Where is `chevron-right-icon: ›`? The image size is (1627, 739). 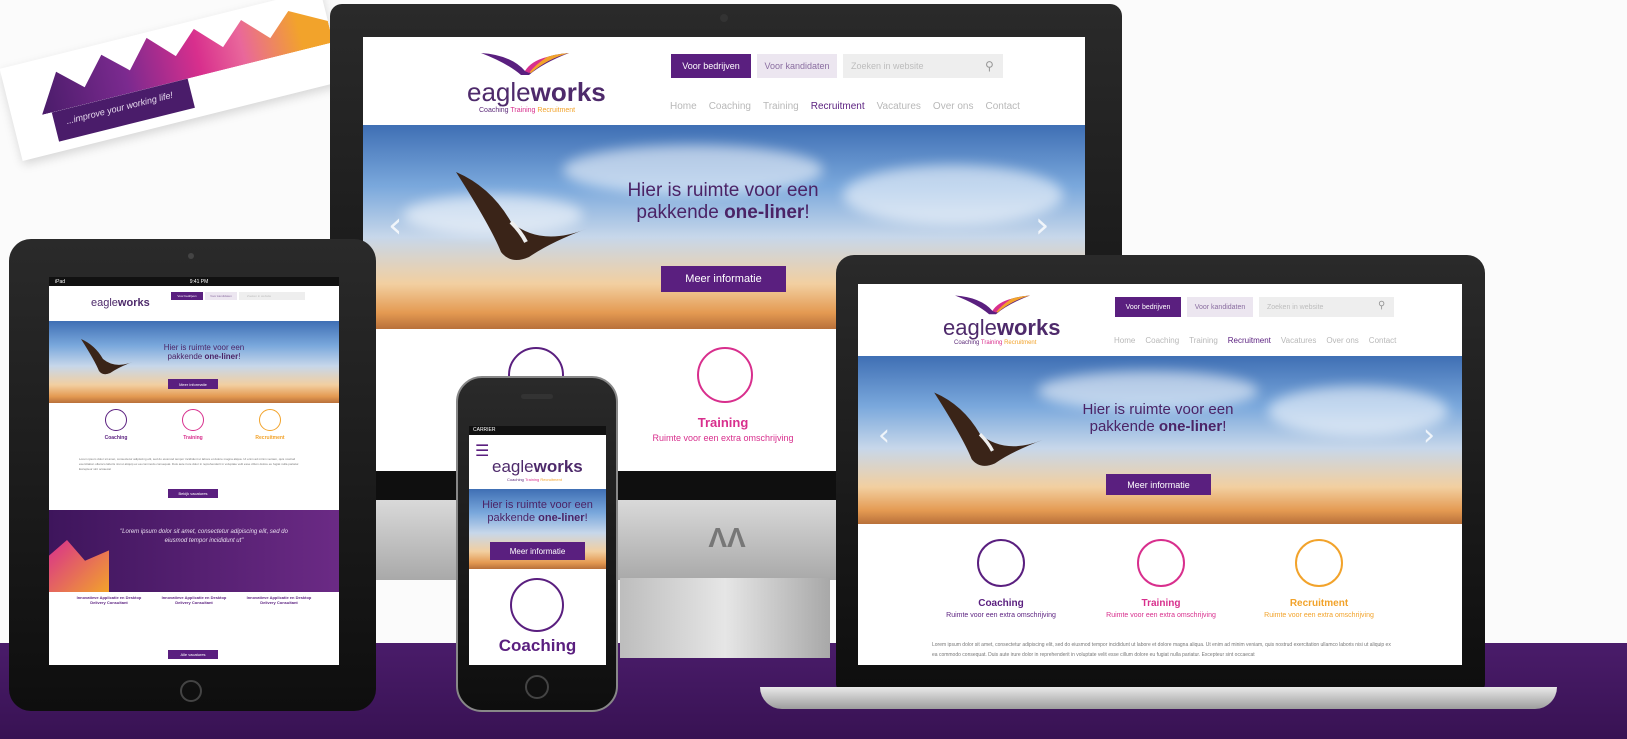
chevron-right-icon: › is located at coordinates (1042, 225).